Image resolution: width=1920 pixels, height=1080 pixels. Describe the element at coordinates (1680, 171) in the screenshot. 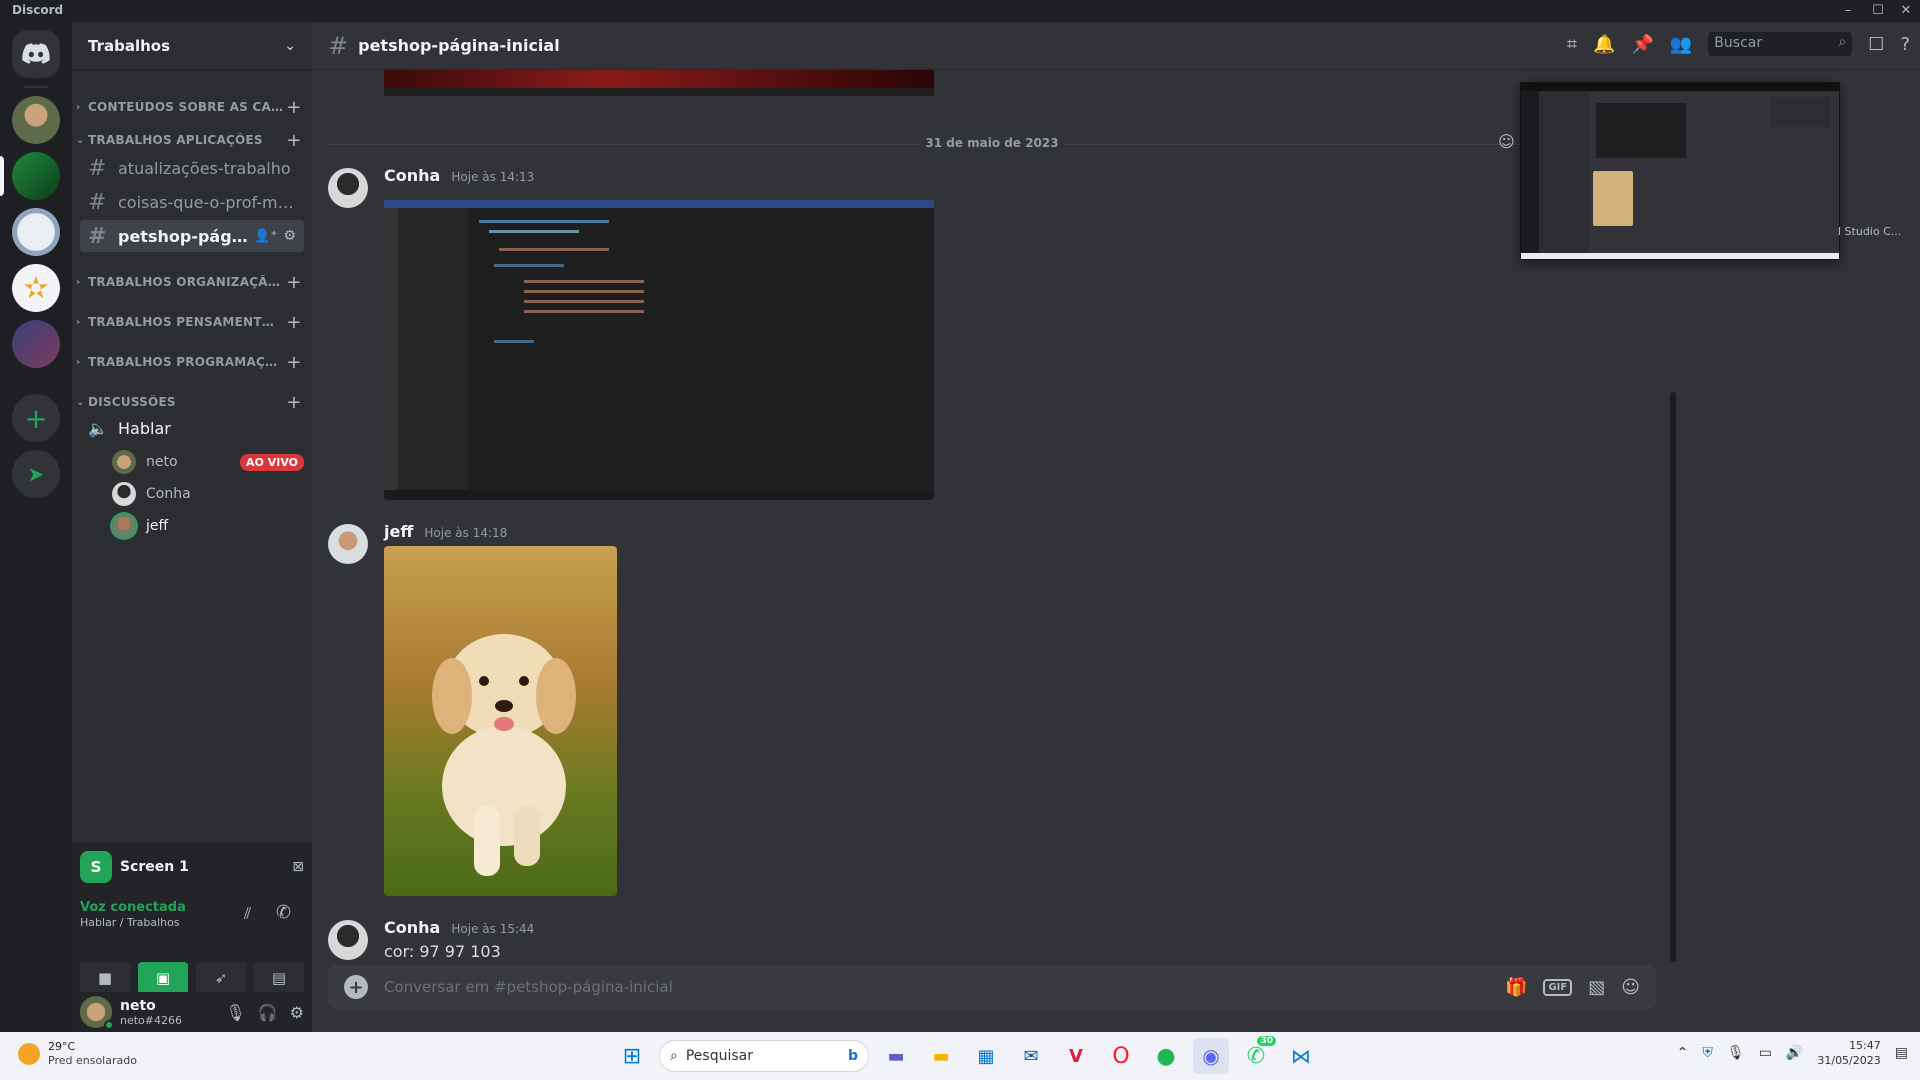

I see `stream-preview-popout` at that location.